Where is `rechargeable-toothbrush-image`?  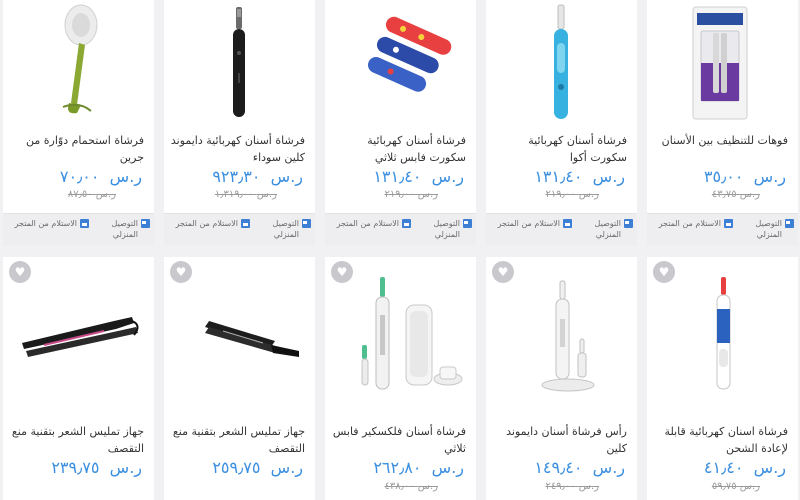 rechargeable-toothbrush-image is located at coordinates (723, 332).